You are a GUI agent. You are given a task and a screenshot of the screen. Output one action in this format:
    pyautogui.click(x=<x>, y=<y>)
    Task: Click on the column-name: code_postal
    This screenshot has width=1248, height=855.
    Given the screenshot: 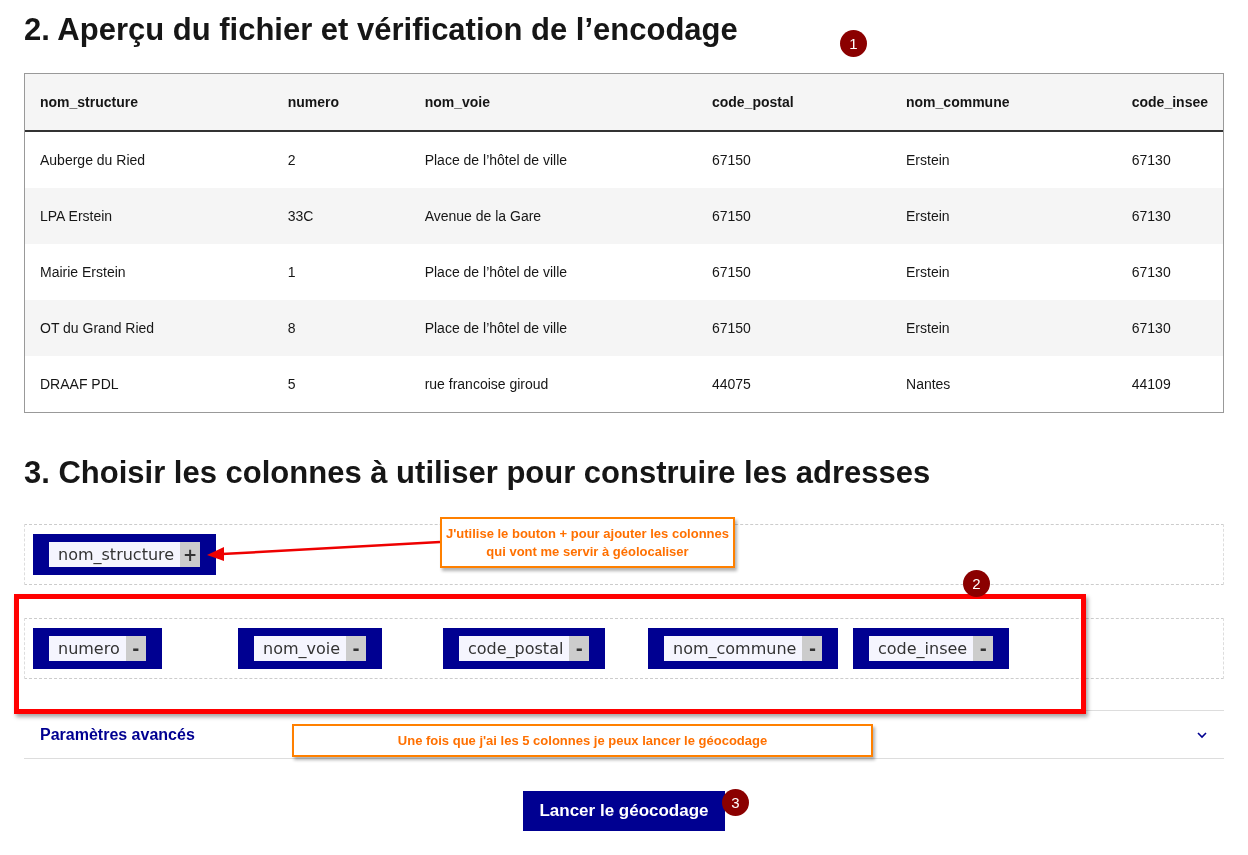 What is the action you would take?
    pyautogui.click(x=514, y=648)
    